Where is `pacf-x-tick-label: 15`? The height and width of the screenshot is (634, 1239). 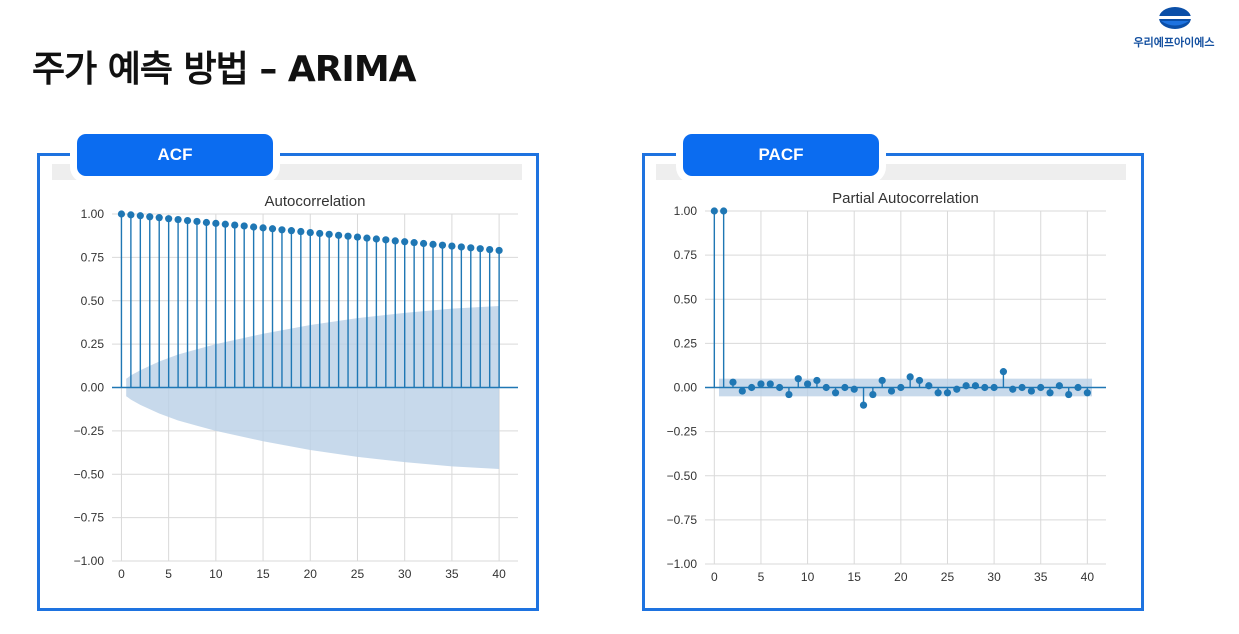
pacf-x-tick-label: 15 is located at coordinates (855, 577).